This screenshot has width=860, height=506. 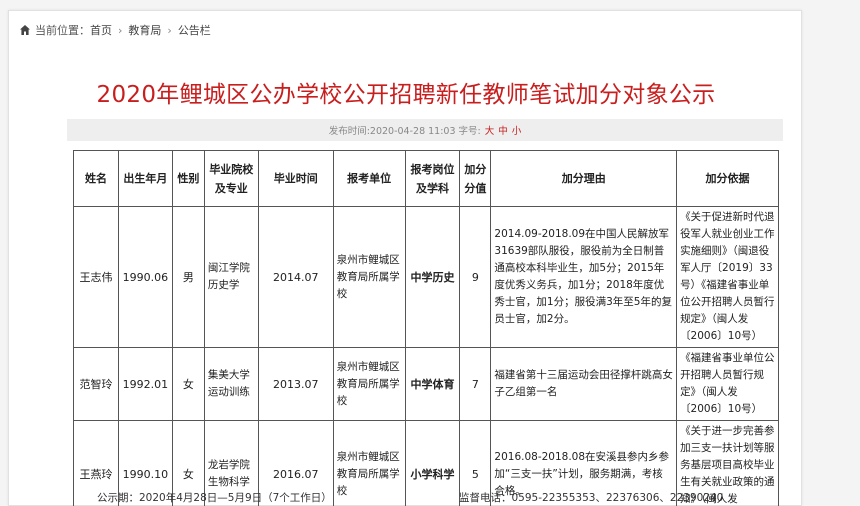 What do you see at coordinates (432, 384) in the screenshot?
I see `cell-post: 中学体育` at bounding box center [432, 384].